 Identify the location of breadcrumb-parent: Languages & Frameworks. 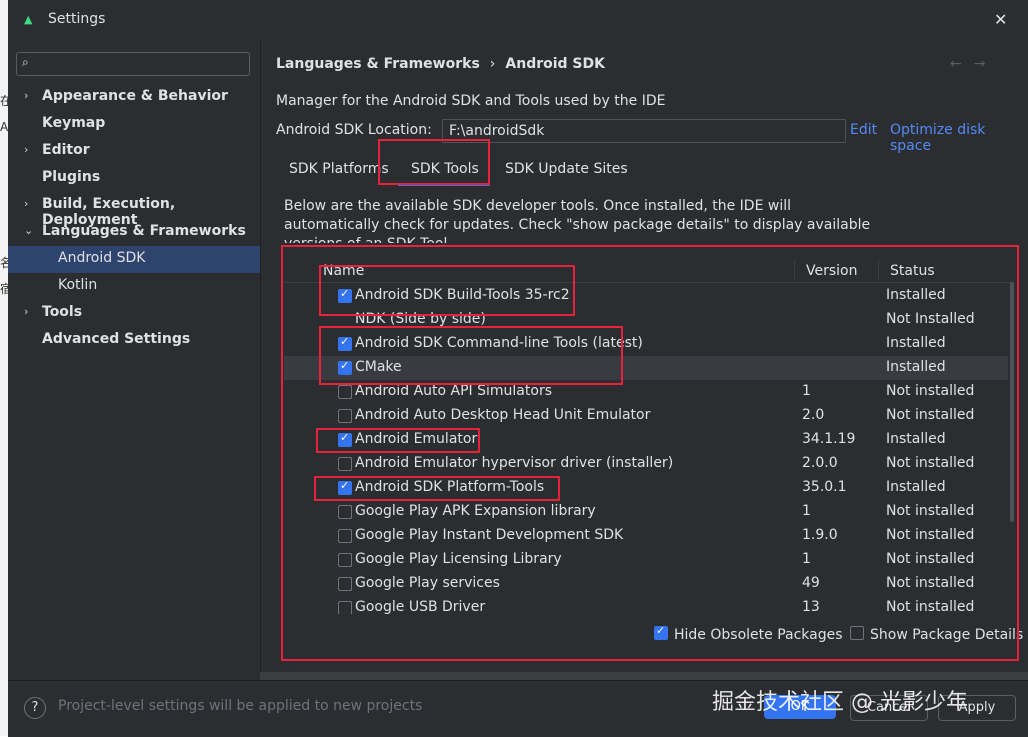
(378, 64).